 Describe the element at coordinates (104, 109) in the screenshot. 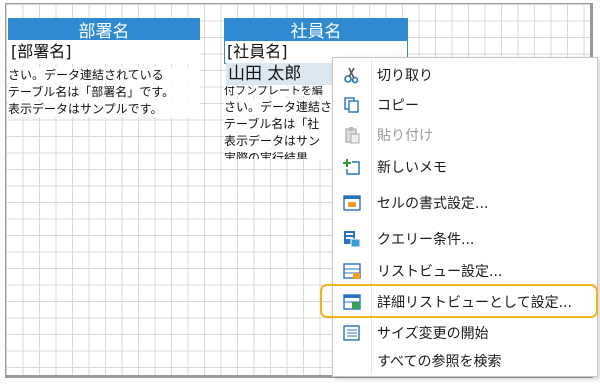

I see `department-note-line-3: 表示データはサンプルです。` at that location.